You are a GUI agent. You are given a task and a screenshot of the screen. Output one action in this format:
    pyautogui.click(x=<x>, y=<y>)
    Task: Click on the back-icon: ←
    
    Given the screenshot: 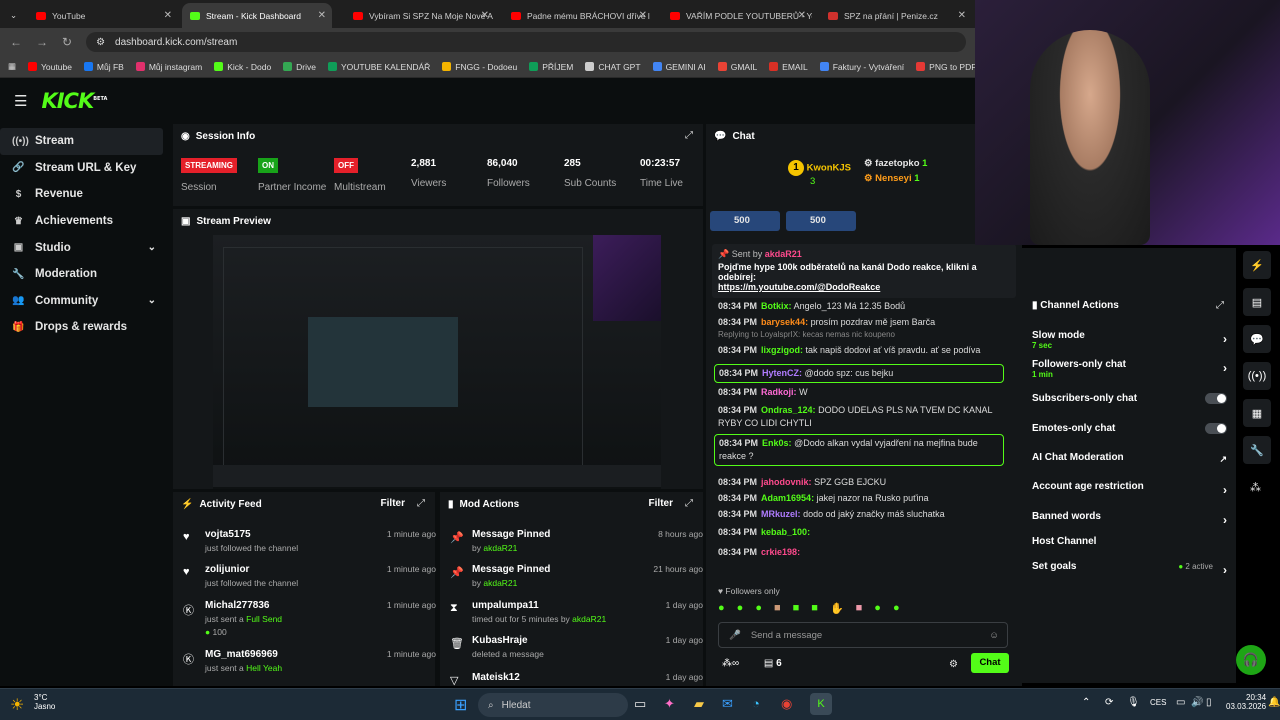 What is the action you would take?
    pyautogui.click(x=16, y=42)
    